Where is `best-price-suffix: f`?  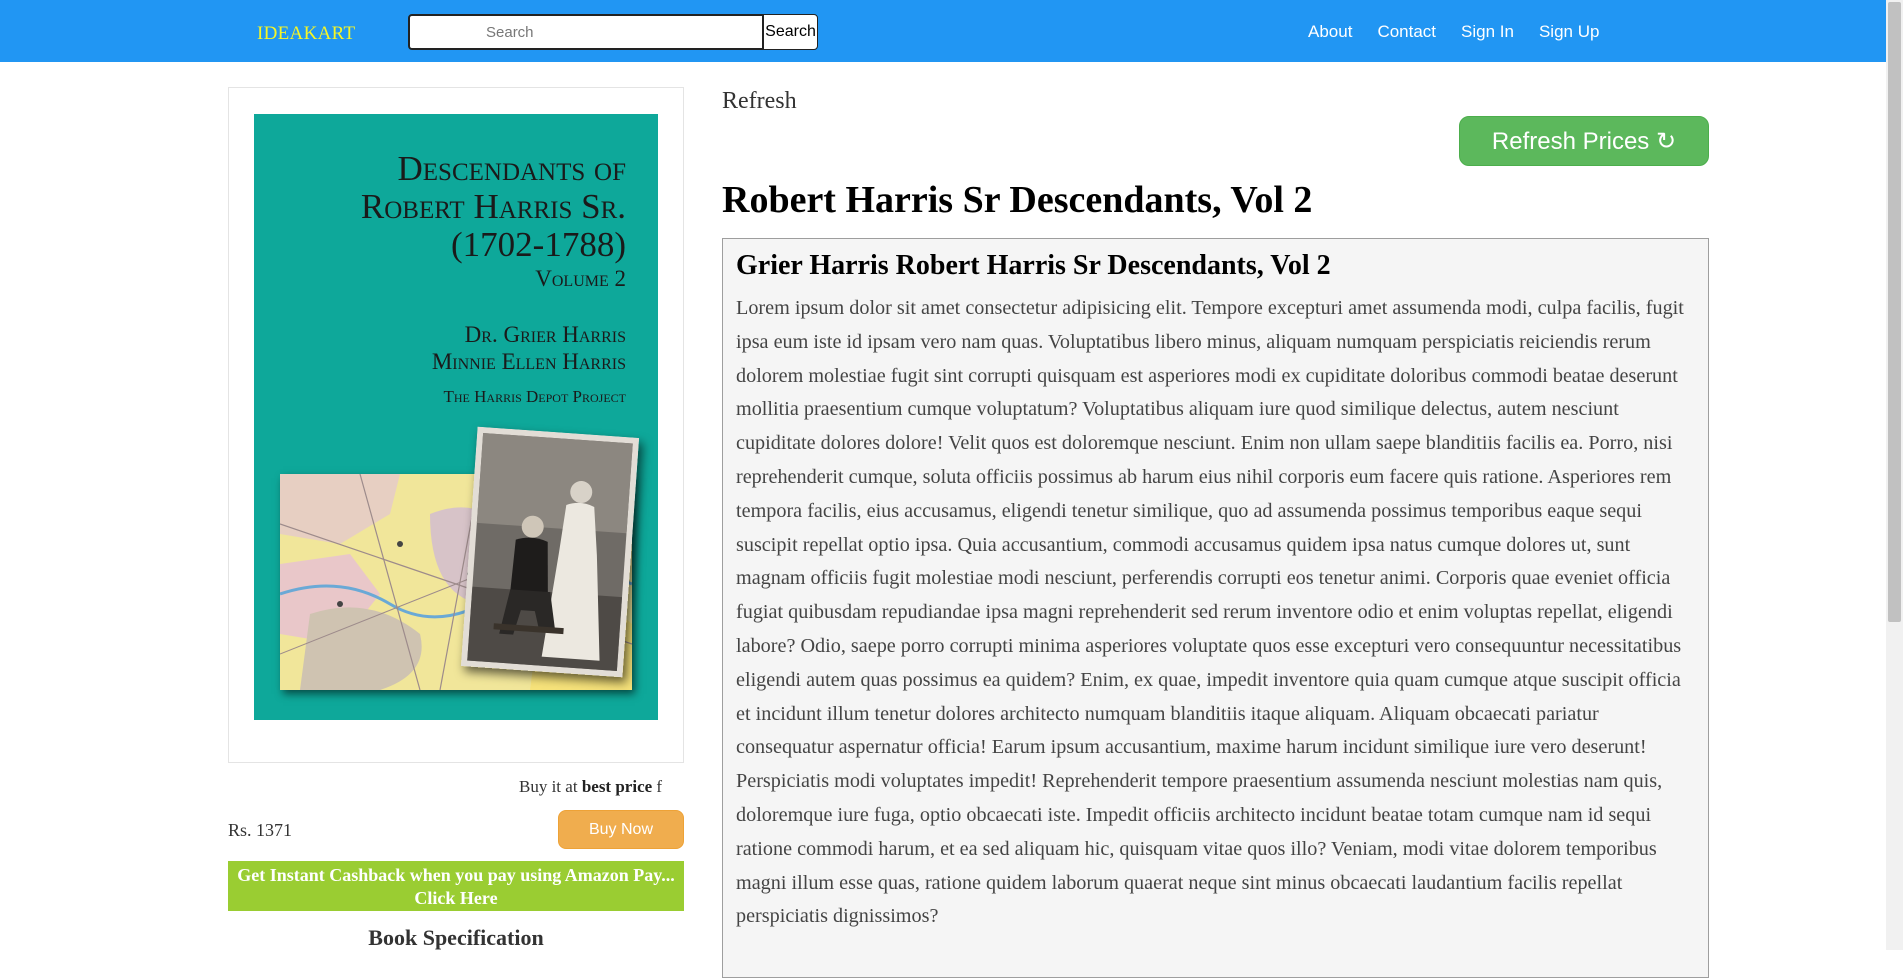
best-price-suffix: f is located at coordinates (657, 786).